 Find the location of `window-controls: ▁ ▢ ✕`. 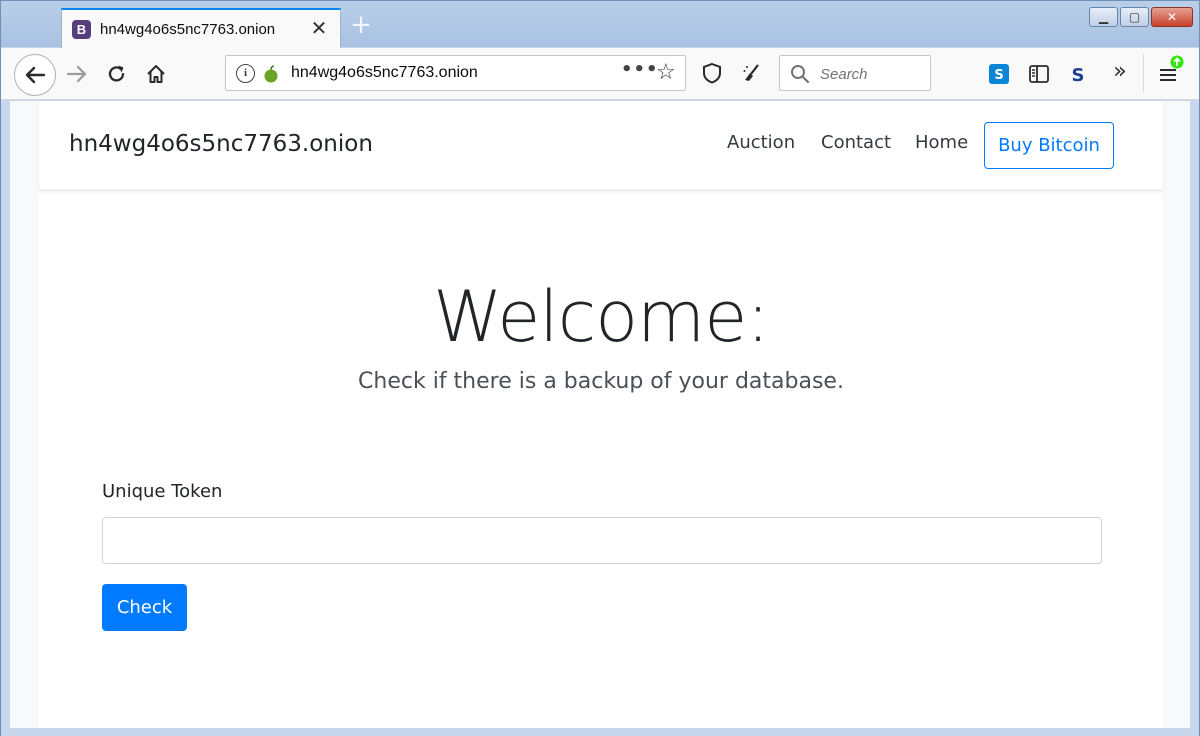

window-controls: ▁ ▢ ✕ is located at coordinates (1141, 18).